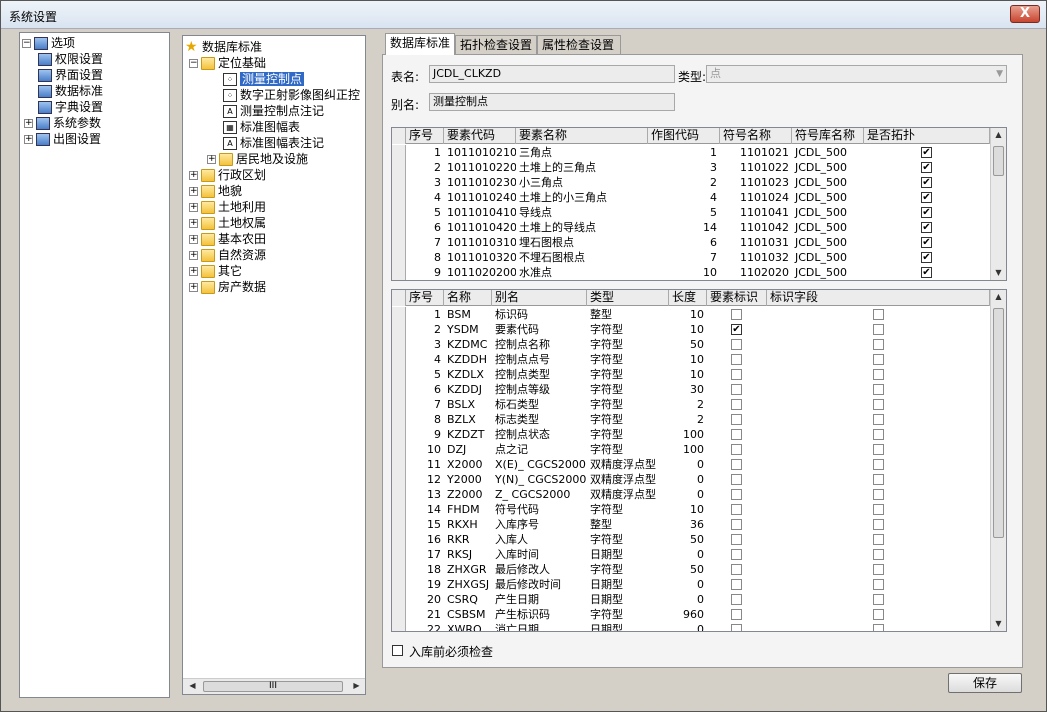  What do you see at coordinates (582, 136) in the screenshot?
I see `column-header-2: 要素名称` at bounding box center [582, 136].